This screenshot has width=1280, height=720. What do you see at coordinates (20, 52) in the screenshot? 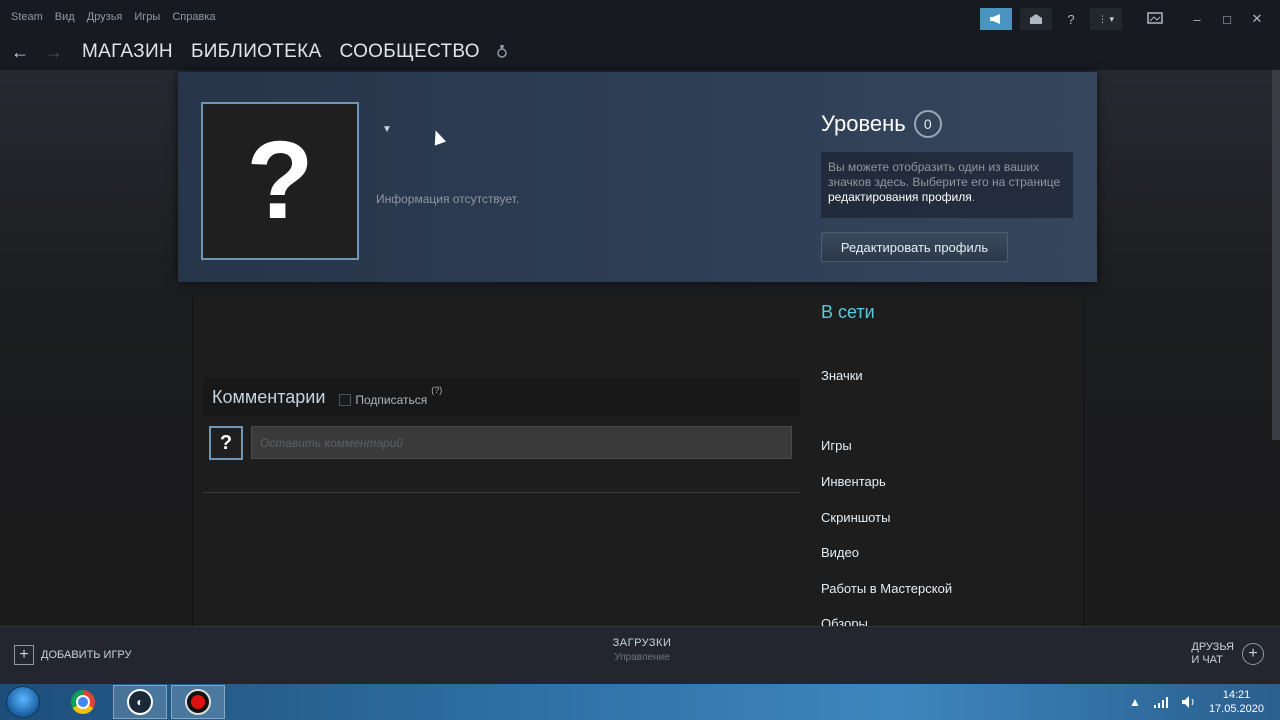
I see `back-arrow-icon: ←` at bounding box center [20, 52].